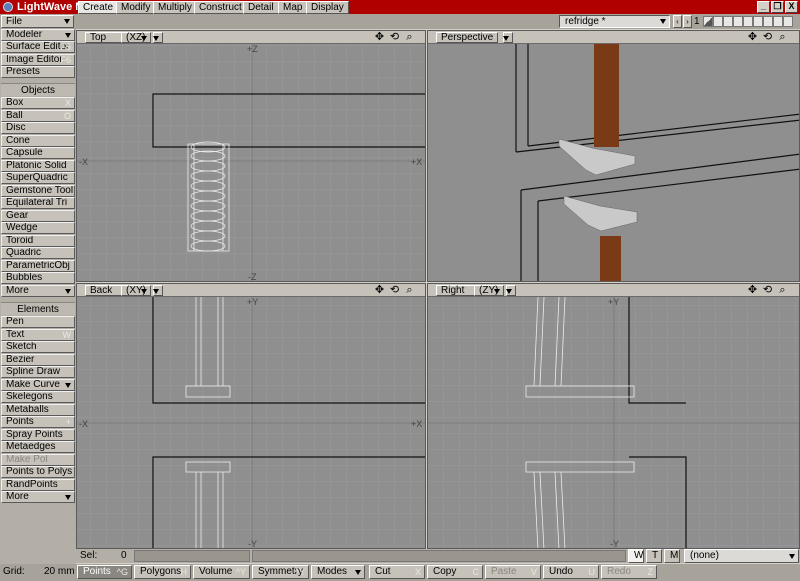 The height and width of the screenshot is (581, 800). I want to click on object-selector: refridge *, so click(614, 21).